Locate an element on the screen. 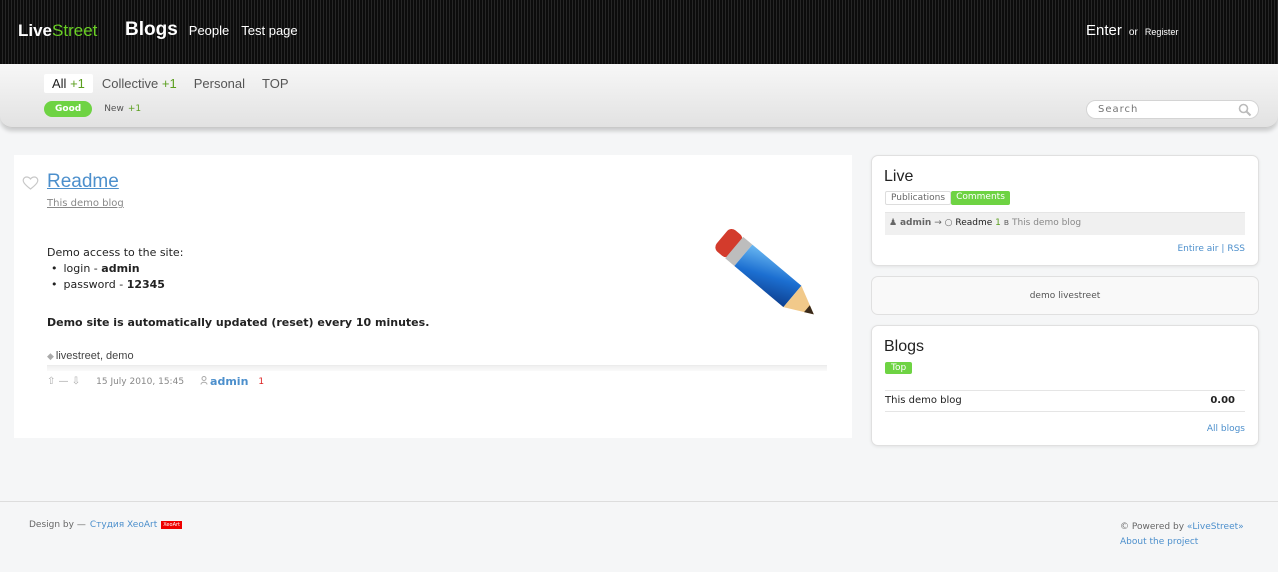 The image size is (1278, 572). tab-new-count: +1 is located at coordinates (134, 109).